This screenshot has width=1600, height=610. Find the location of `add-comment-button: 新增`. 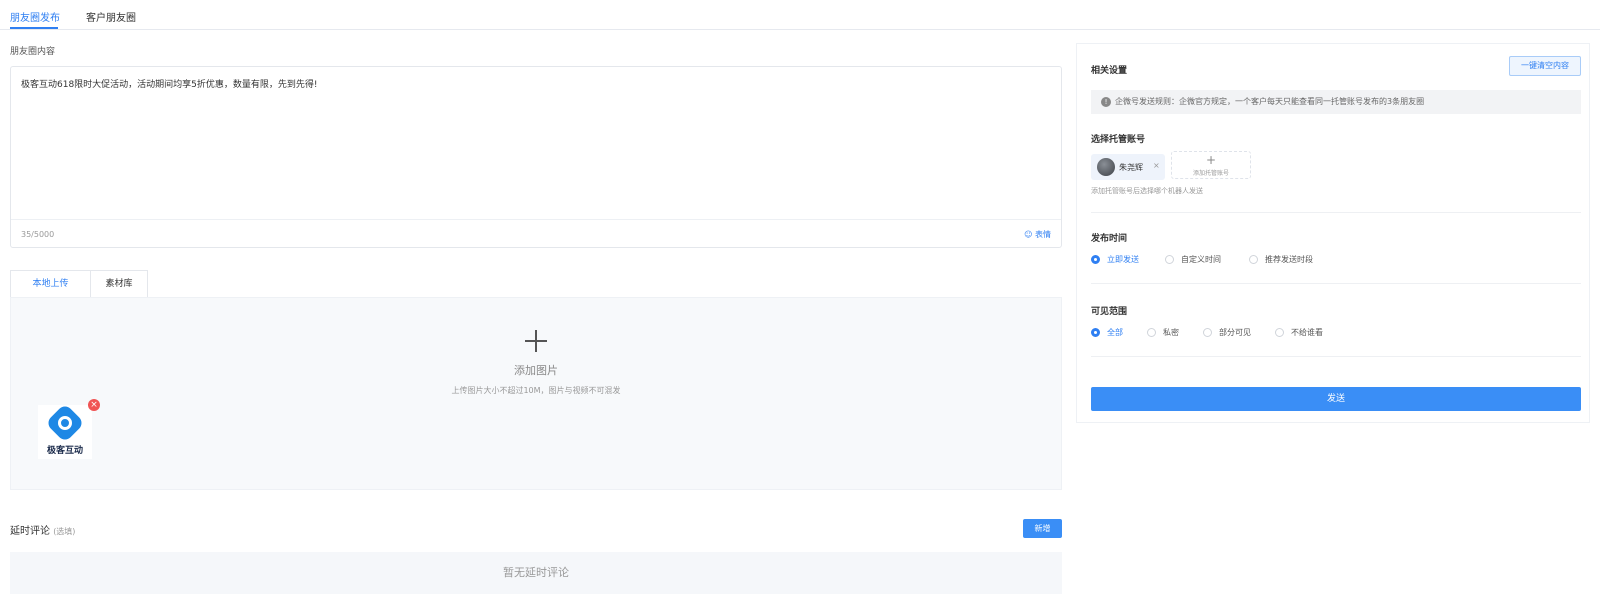

add-comment-button: 新增 is located at coordinates (1042, 528).